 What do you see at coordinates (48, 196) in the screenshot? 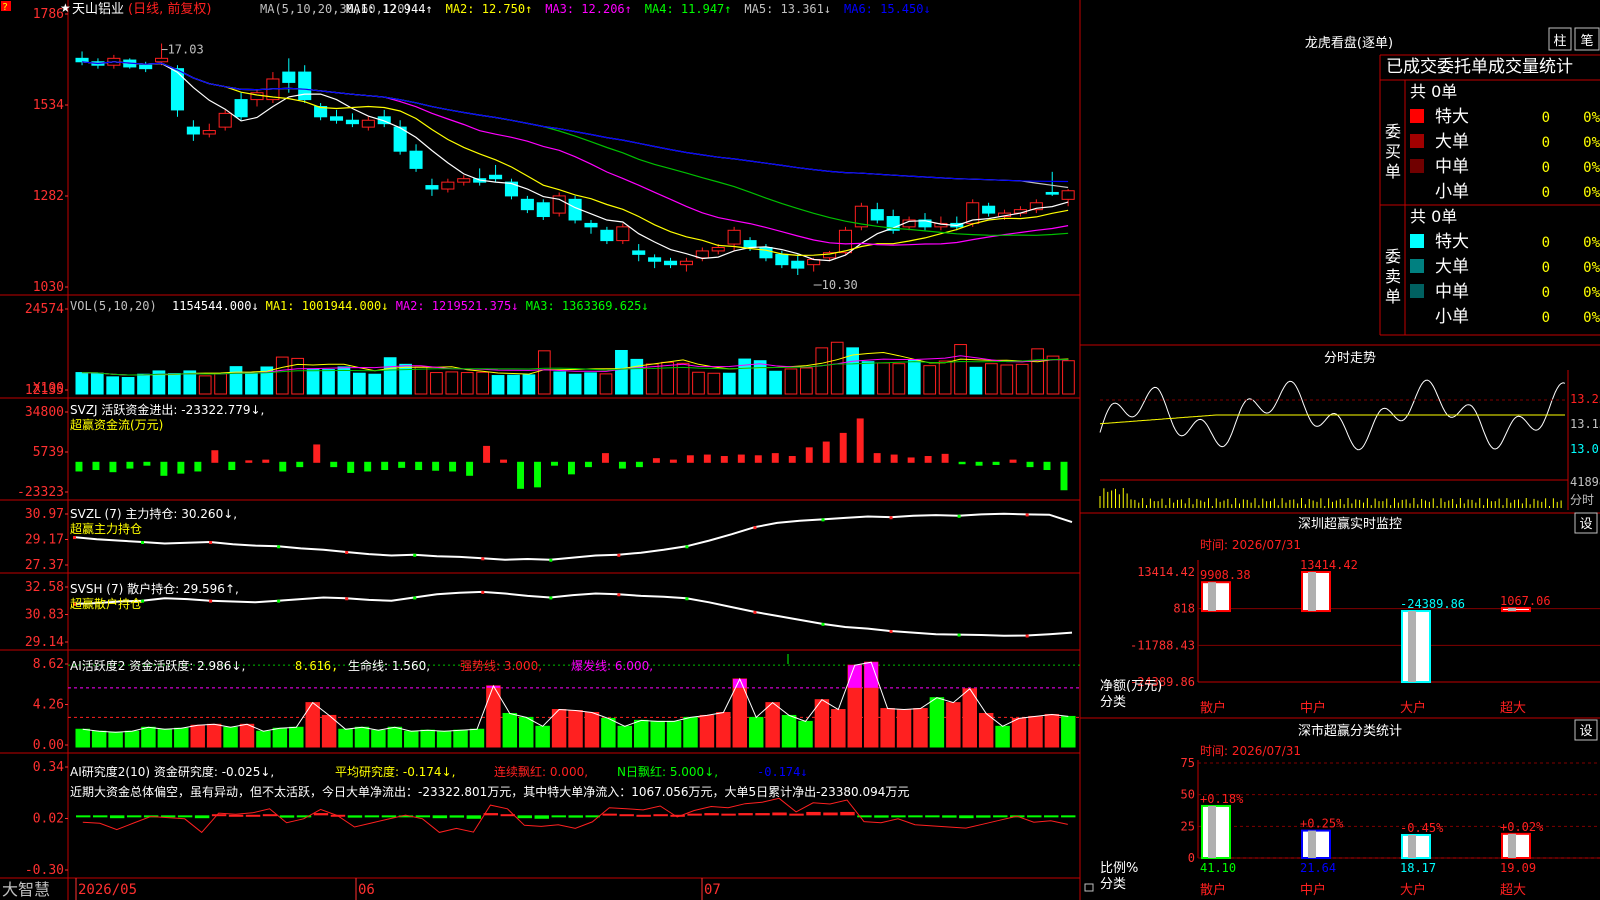
I see `y-tick-label: 1282` at bounding box center [48, 196].